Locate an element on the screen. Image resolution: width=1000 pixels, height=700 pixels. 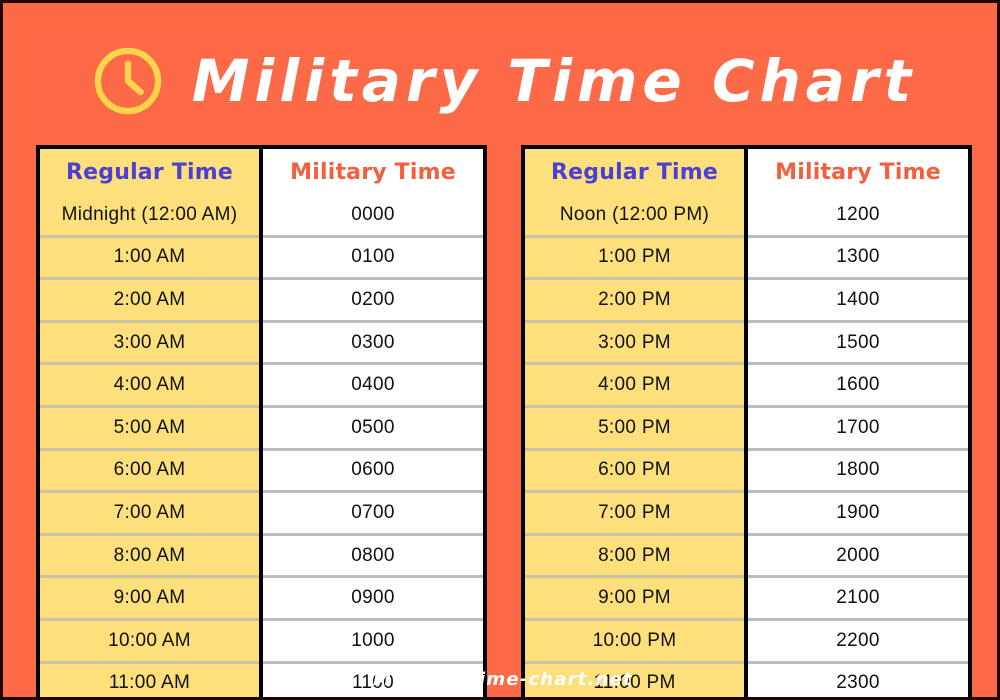
table-row: 6:00 PM 1800 is located at coordinates (746, 471).